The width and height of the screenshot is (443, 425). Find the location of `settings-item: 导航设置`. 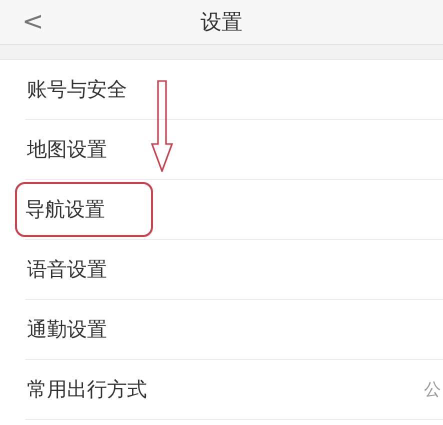

settings-item: 导航设置 is located at coordinates (84, 209).